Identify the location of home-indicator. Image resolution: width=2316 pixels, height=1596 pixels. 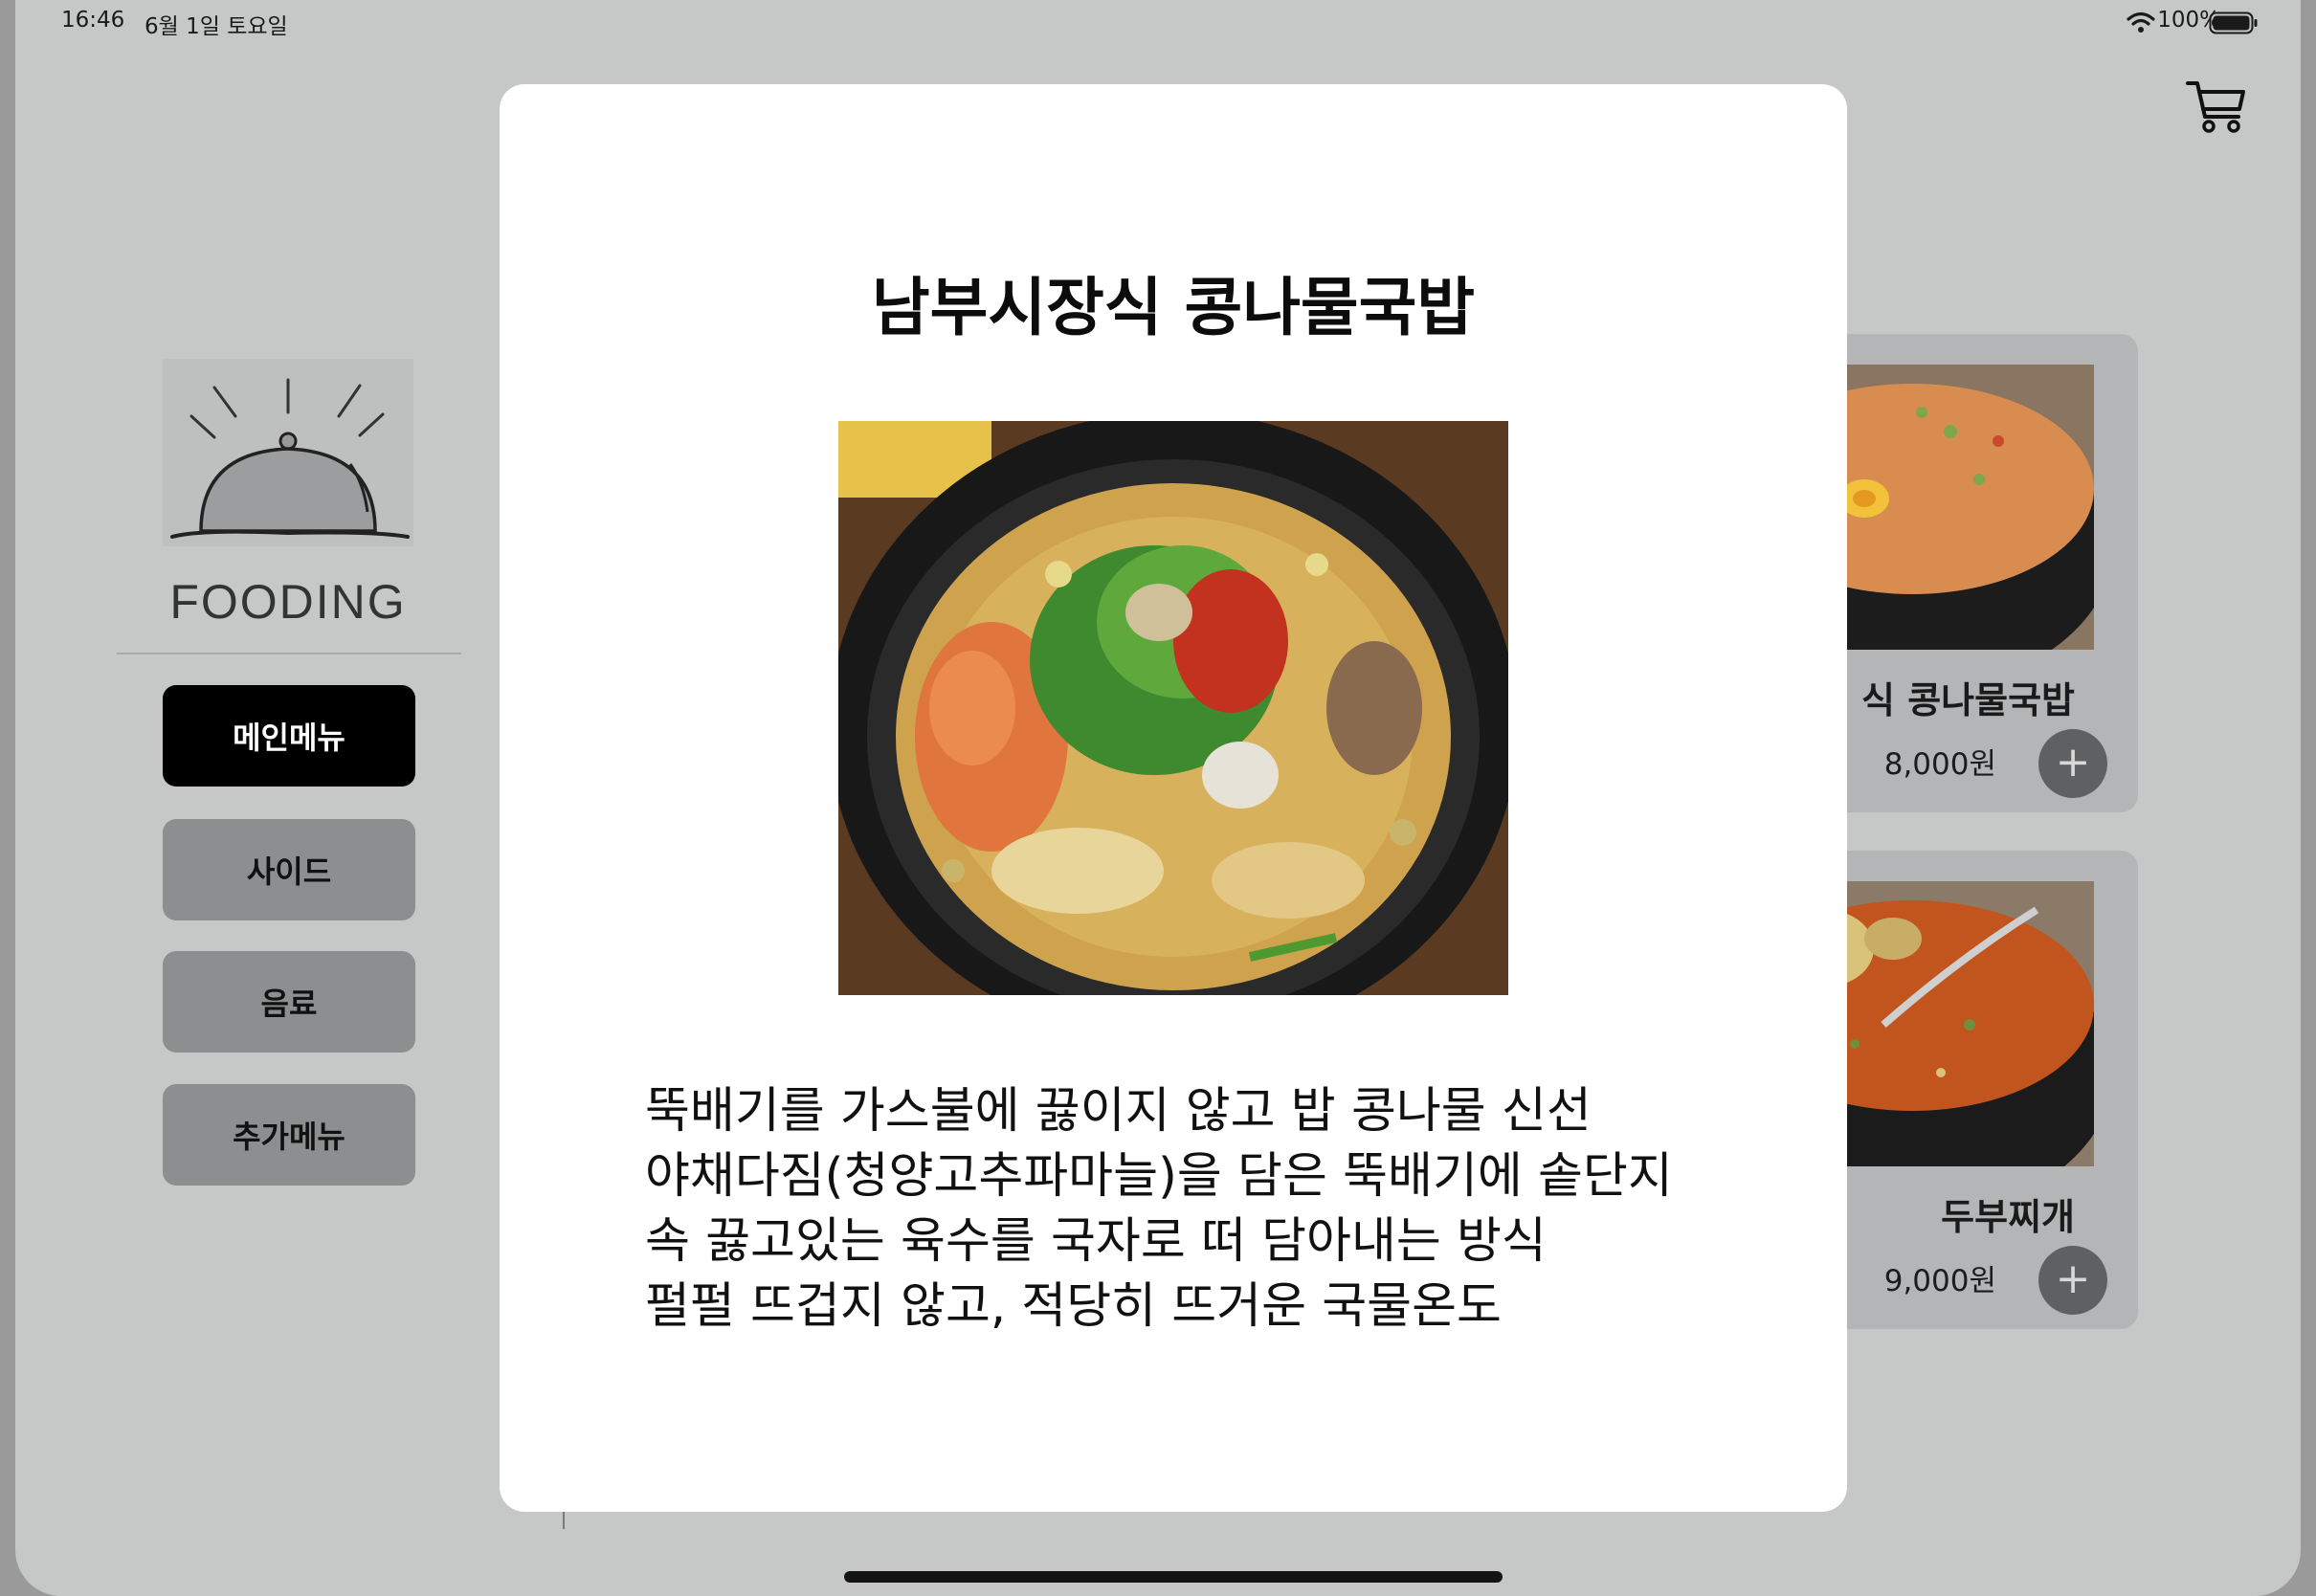
(1173, 1577).